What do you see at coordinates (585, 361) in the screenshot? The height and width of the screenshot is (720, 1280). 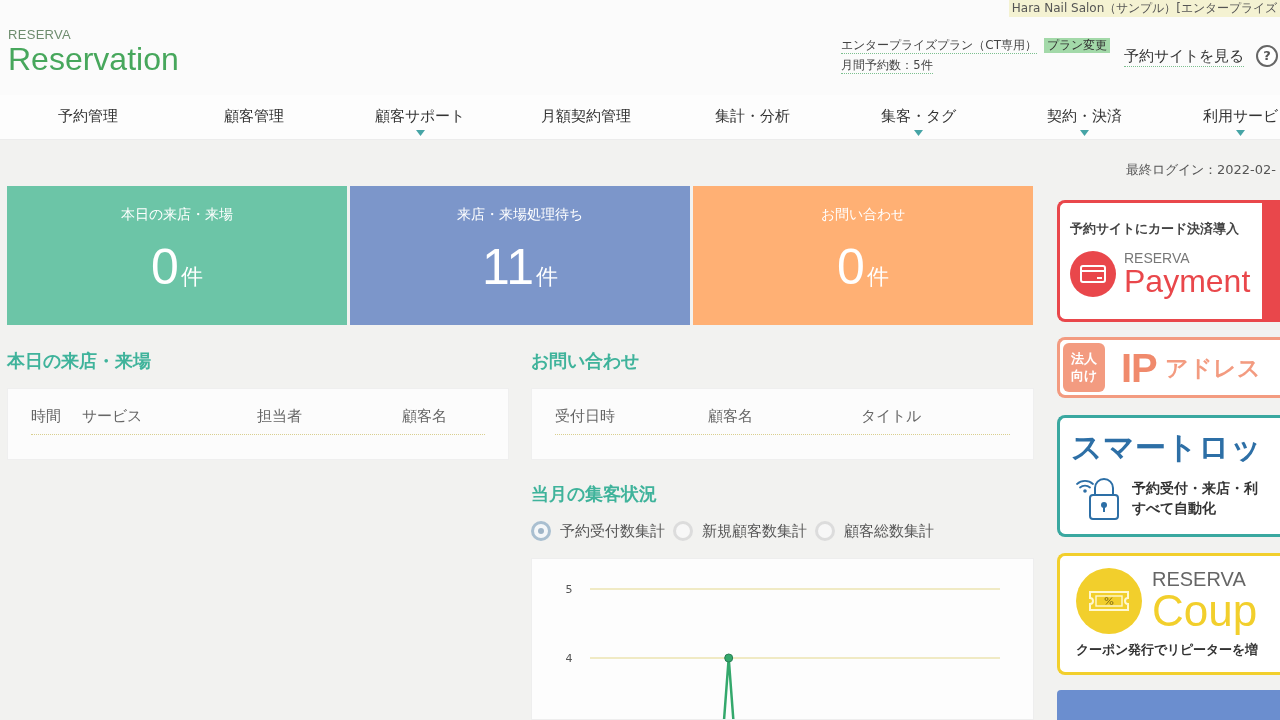 I see `section-title: お問い合わせ` at bounding box center [585, 361].